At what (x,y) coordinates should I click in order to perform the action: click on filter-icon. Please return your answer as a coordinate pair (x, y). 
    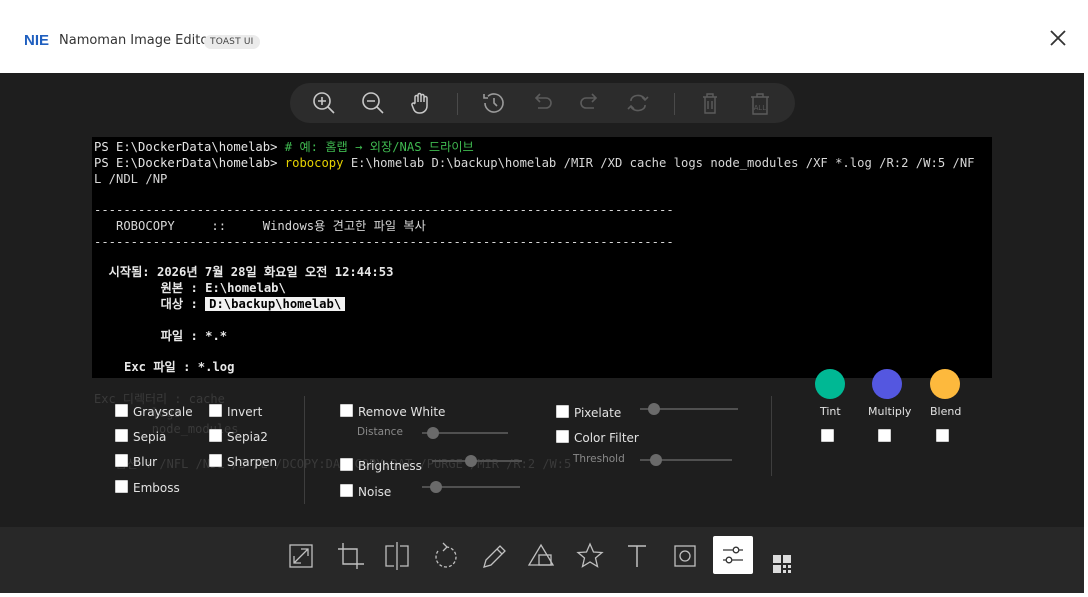
    Looking at the image, I should click on (733, 555).